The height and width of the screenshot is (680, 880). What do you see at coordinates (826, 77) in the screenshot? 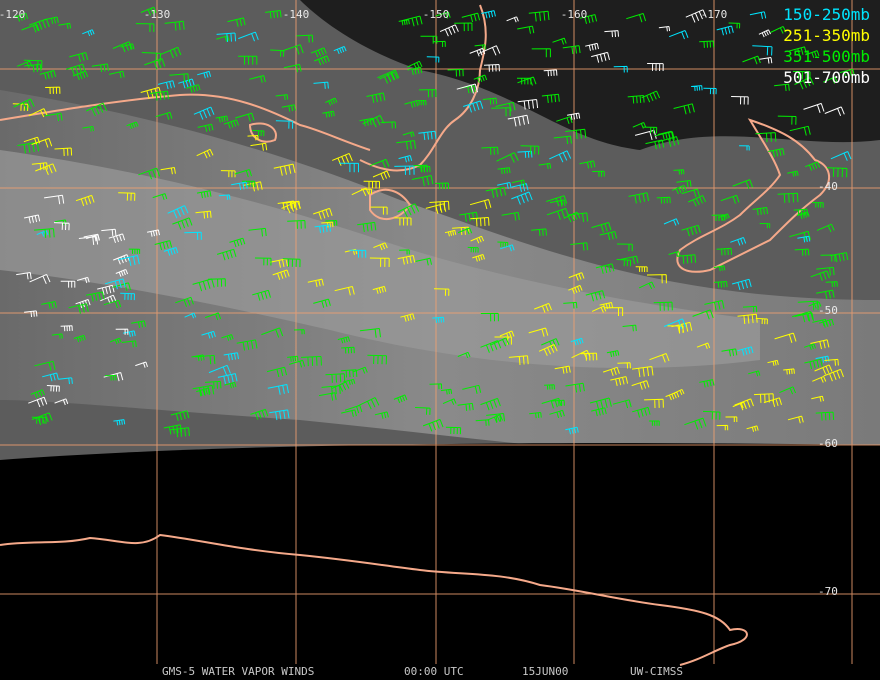
I see `legend-501-700mb: 501-700mb` at bounding box center [826, 77].